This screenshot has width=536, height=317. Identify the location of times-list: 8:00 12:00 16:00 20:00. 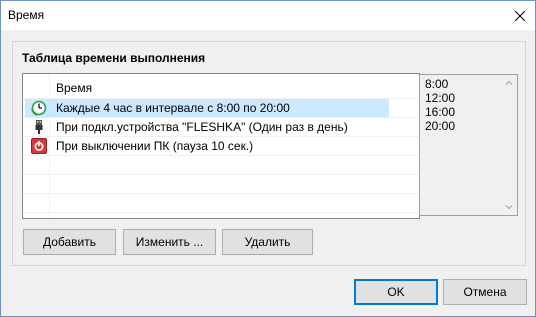
(440, 105).